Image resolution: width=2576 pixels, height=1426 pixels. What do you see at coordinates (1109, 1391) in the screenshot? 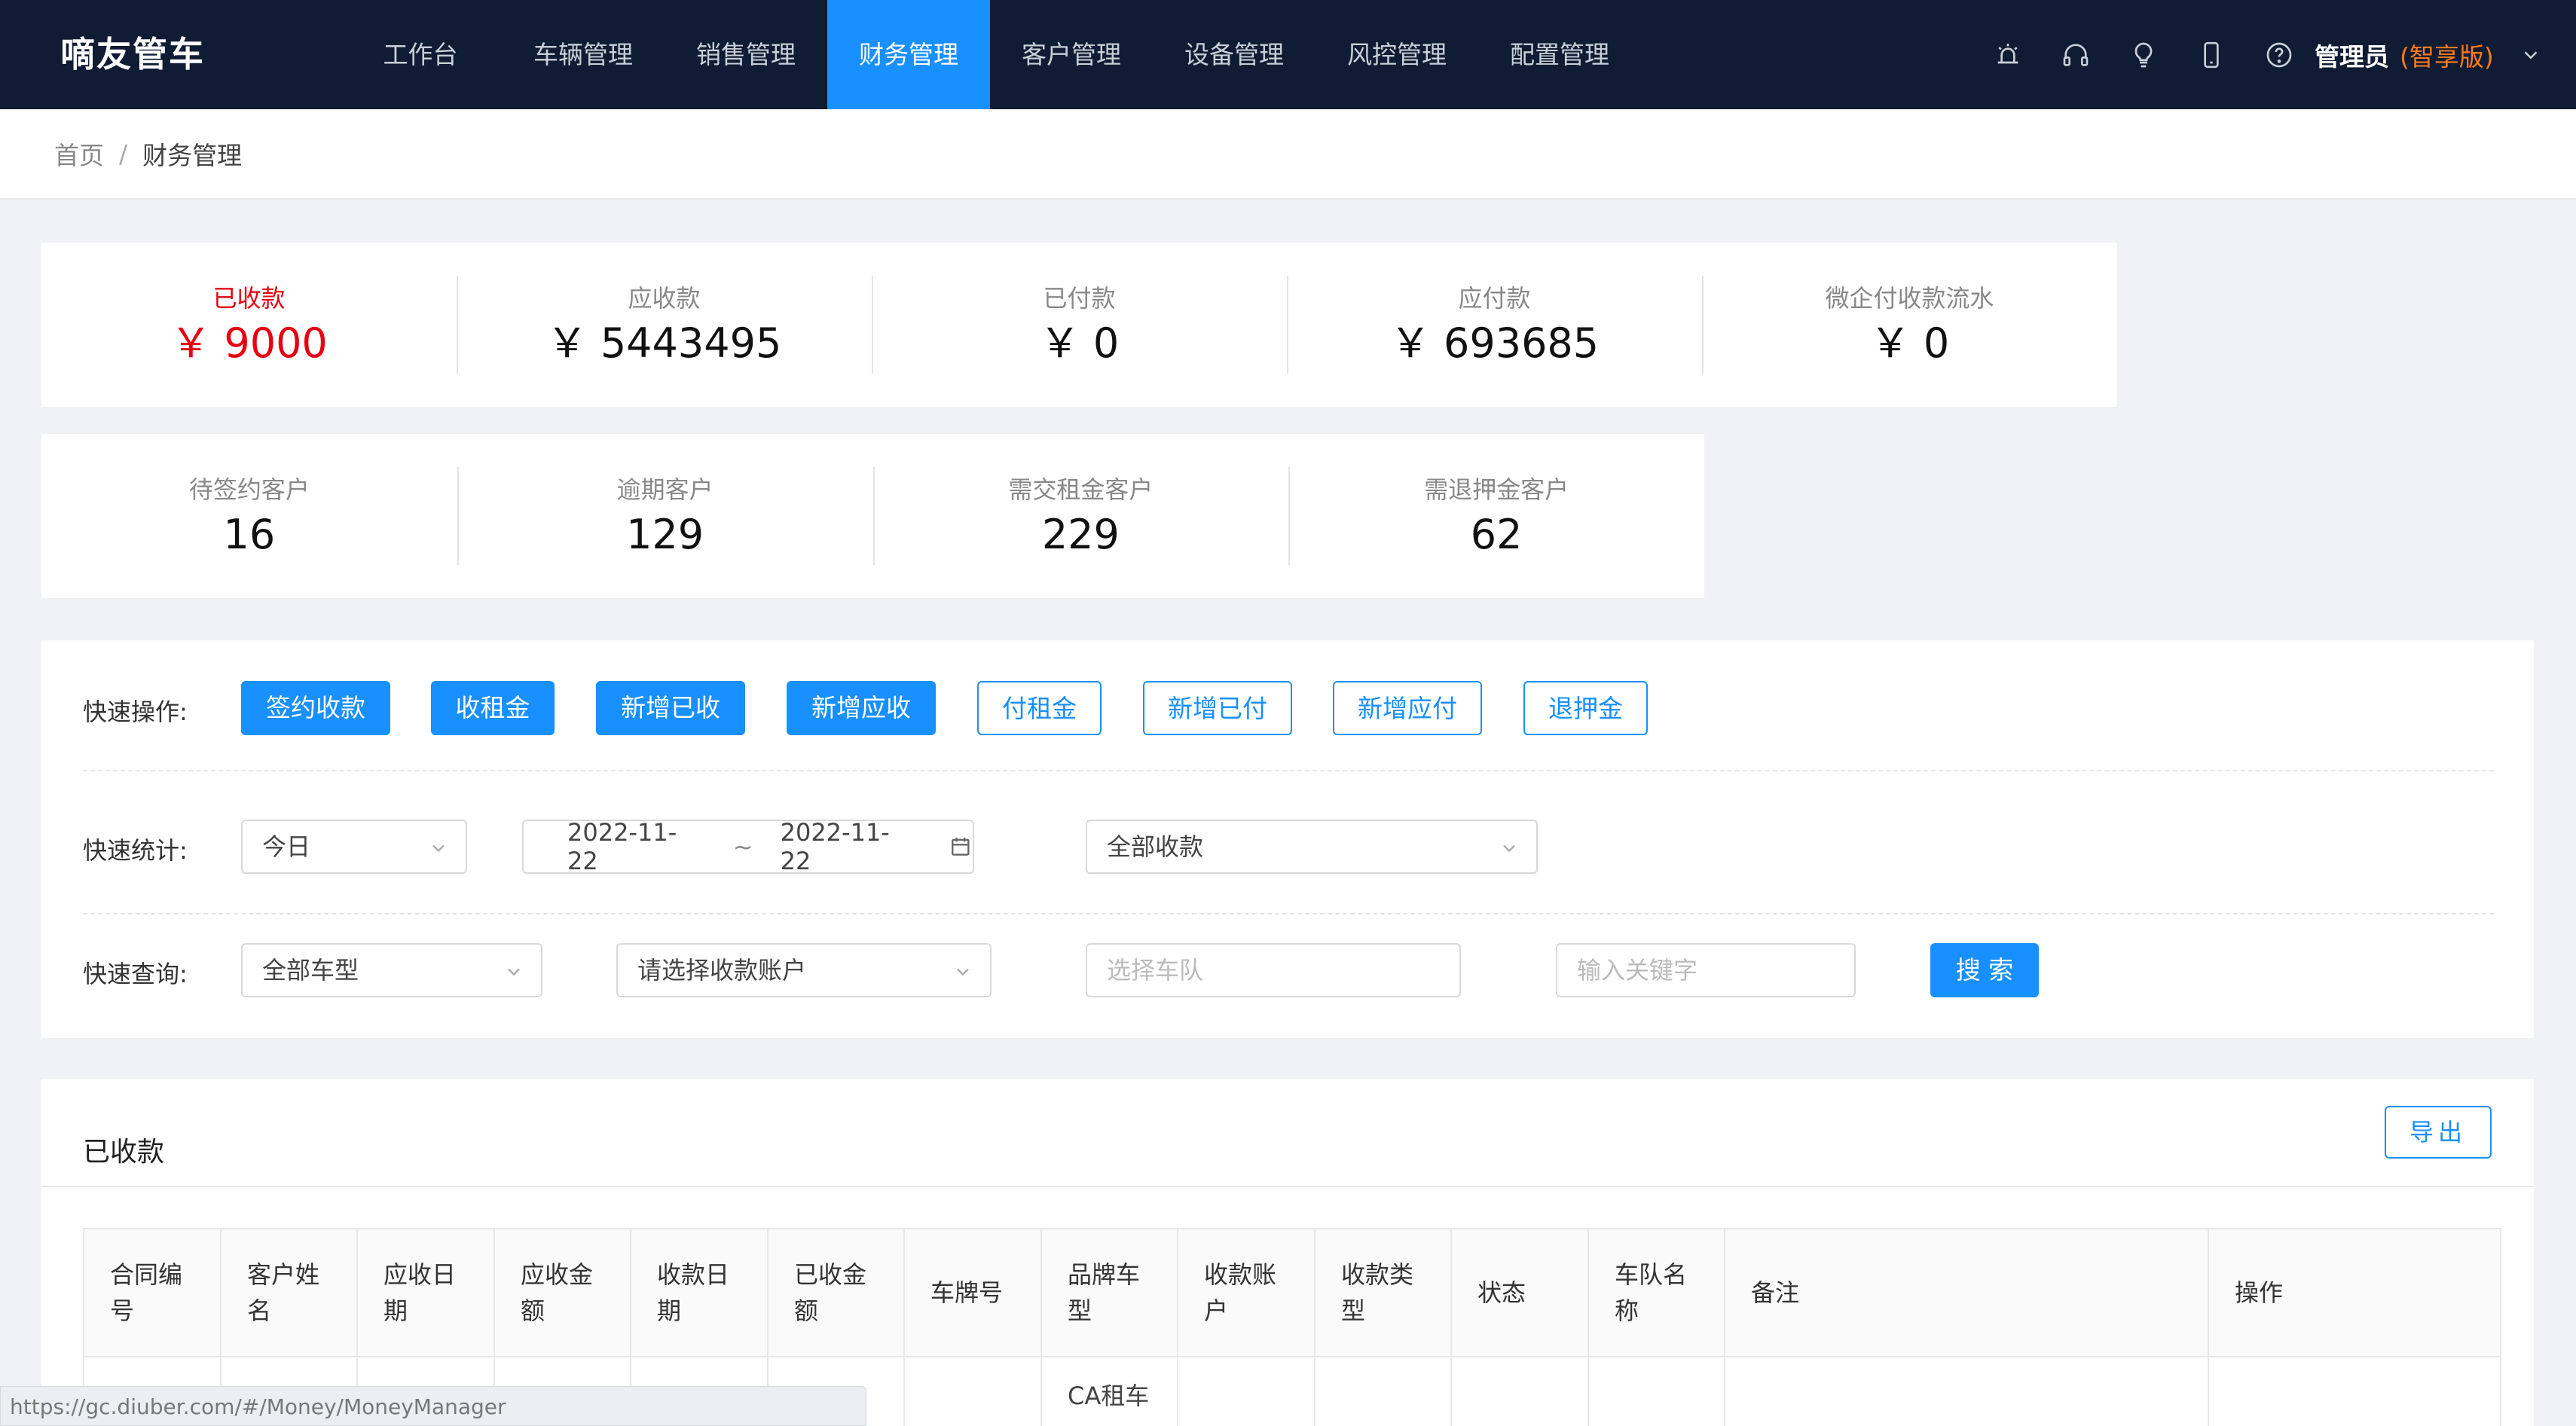
I see `table-cell-brand: CA租车` at bounding box center [1109, 1391].